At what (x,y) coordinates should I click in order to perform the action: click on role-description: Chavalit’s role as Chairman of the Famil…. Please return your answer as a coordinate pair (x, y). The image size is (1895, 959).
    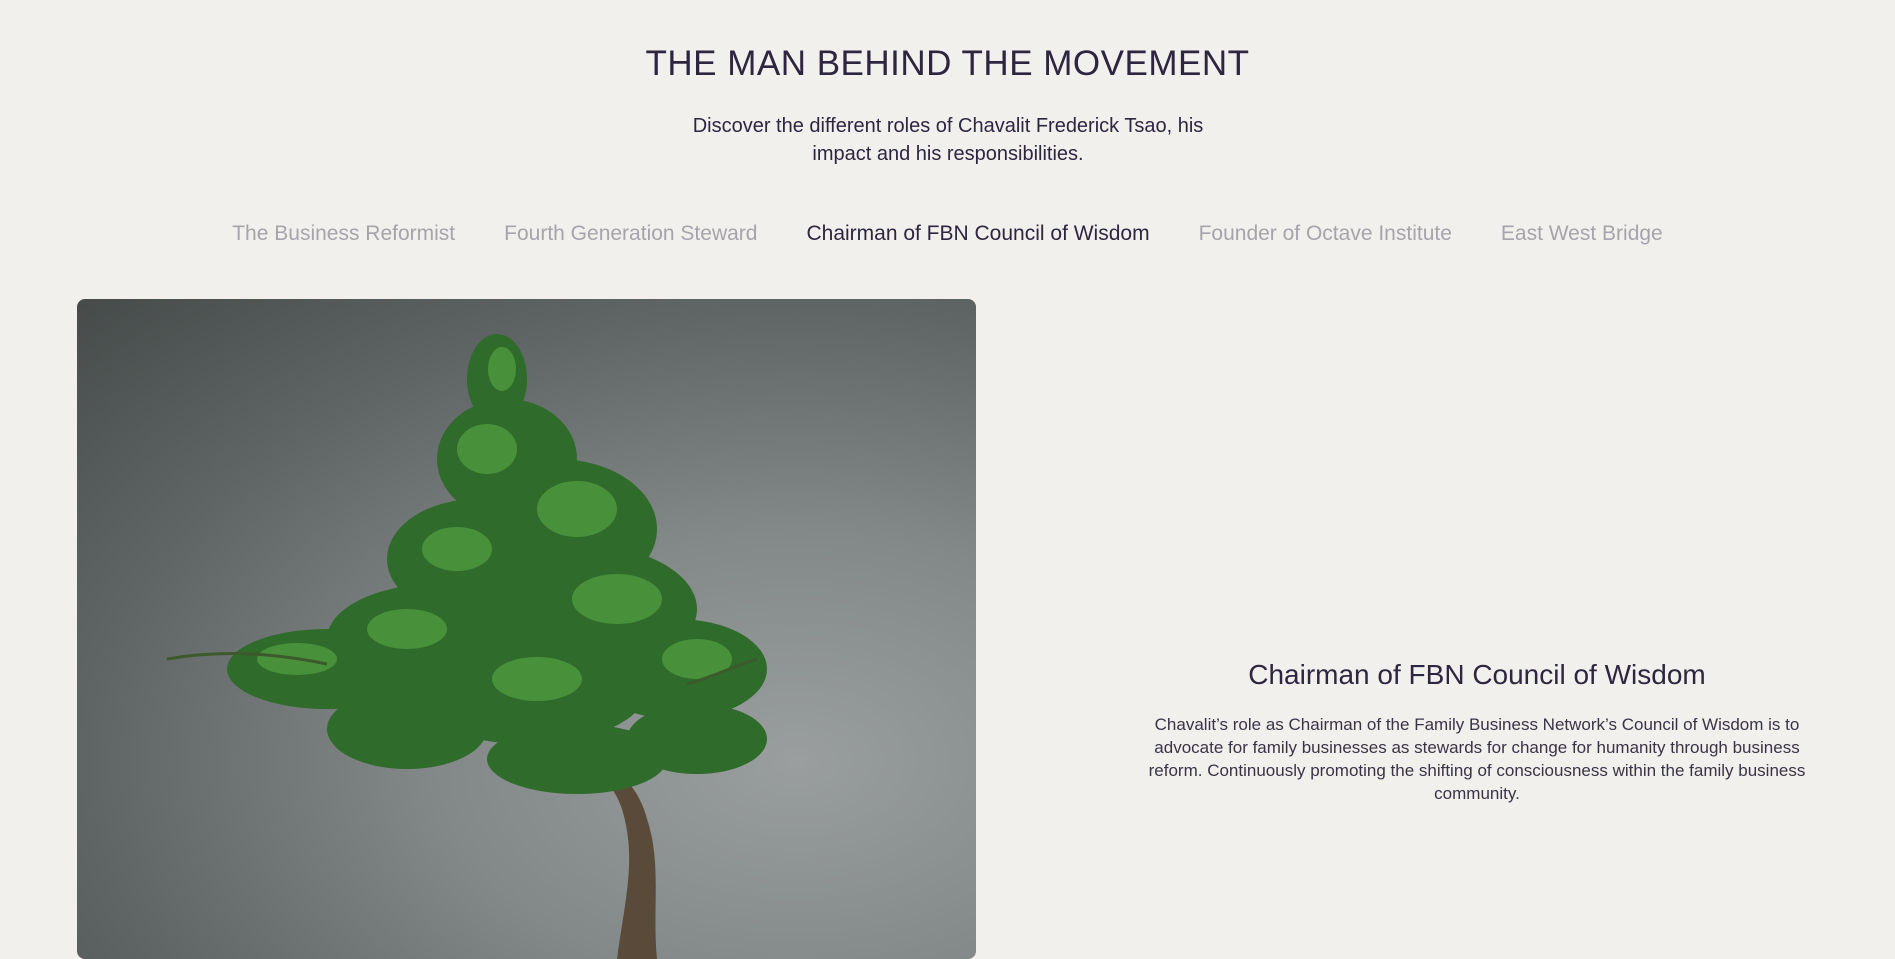
    Looking at the image, I should click on (1477, 759).